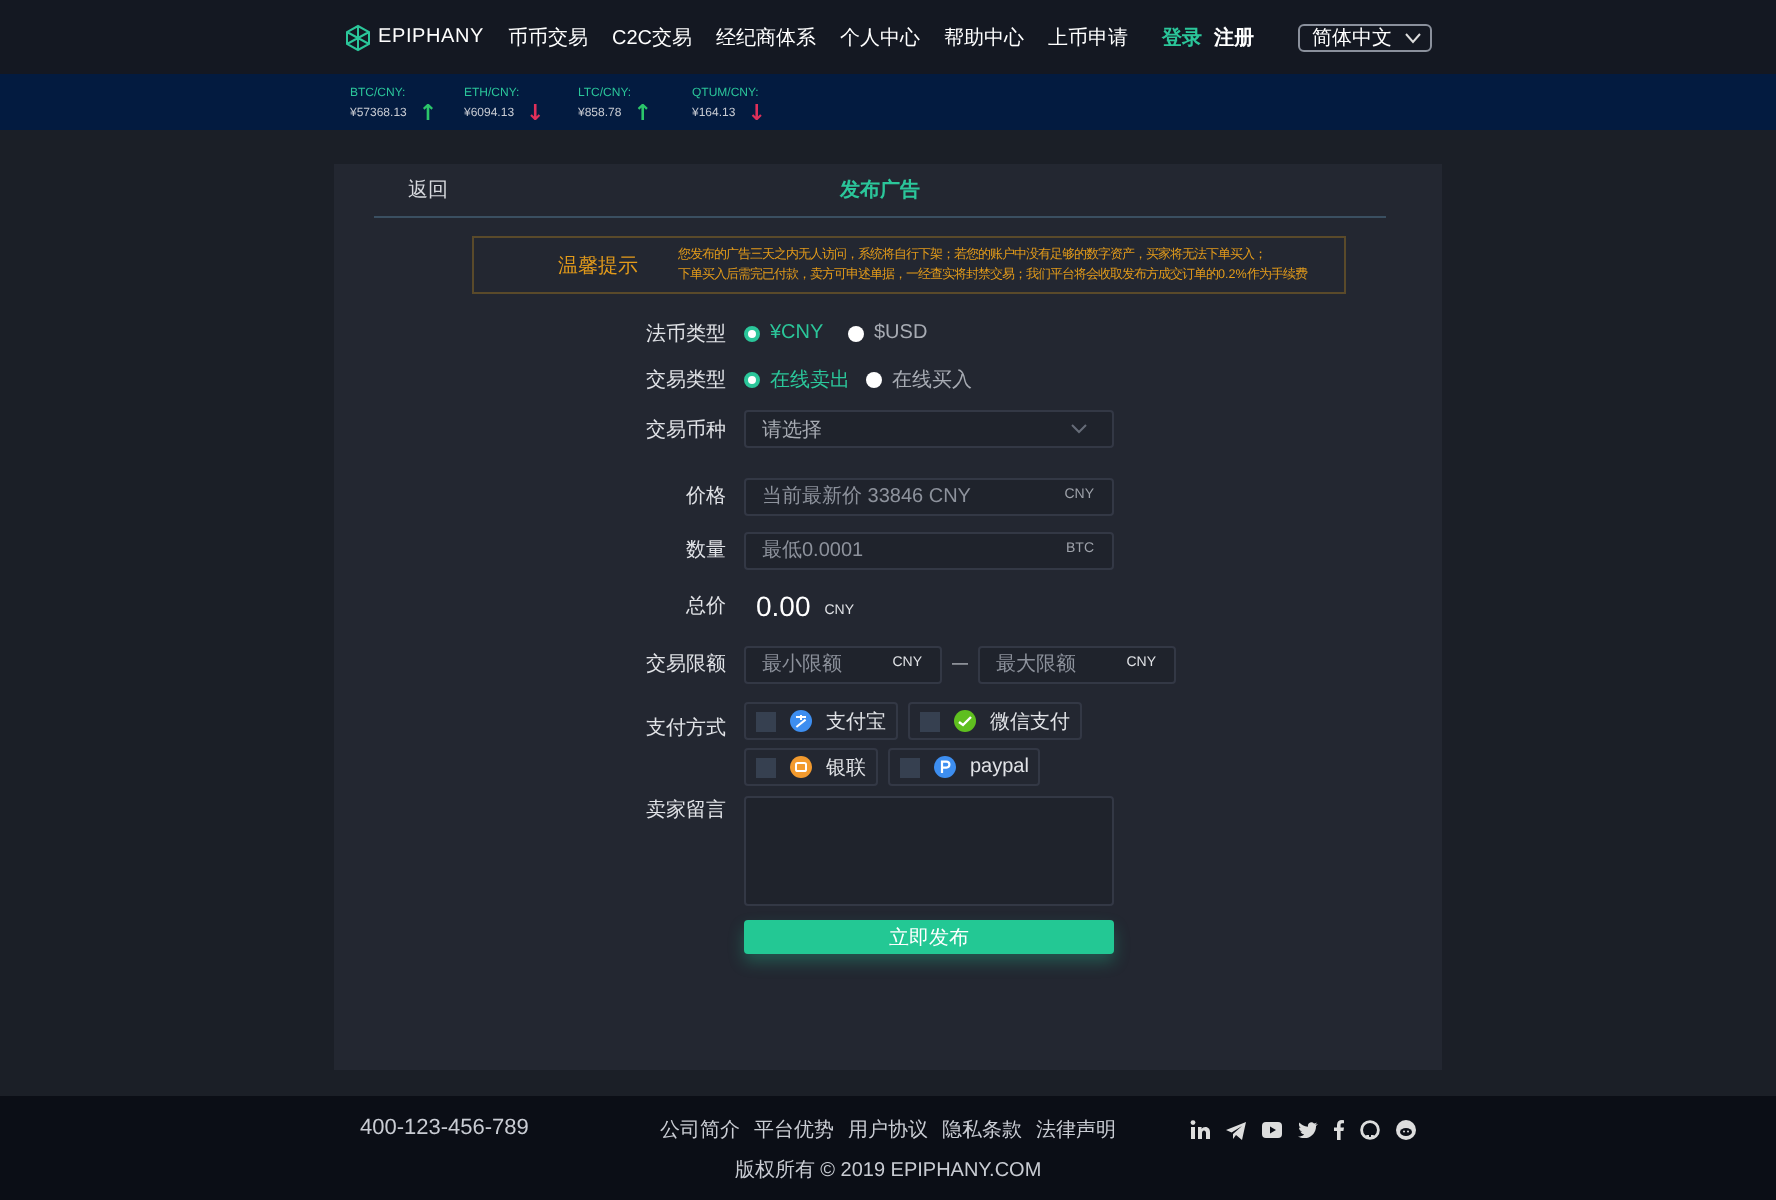 The height and width of the screenshot is (1200, 1776). What do you see at coordinates (686, 810) in the screenshot?
I see `field-label: 卖家留言` at bounding box center [686, 810].